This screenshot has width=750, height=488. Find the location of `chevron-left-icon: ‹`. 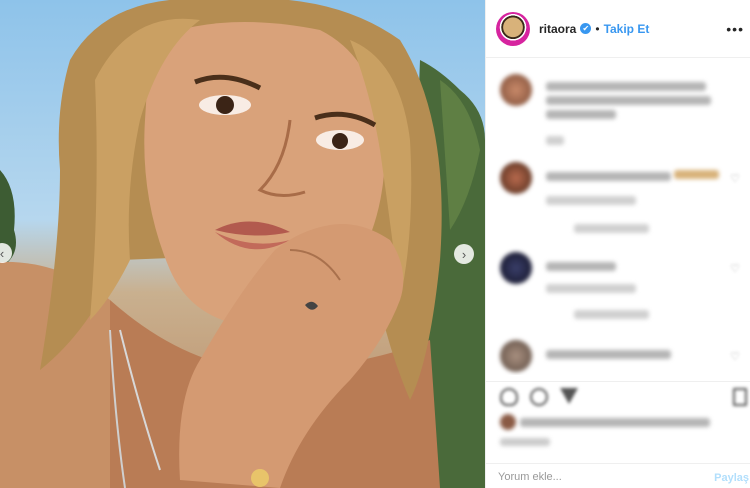

chevron-left-icon: ‹ is located at coordinates (2, 253).